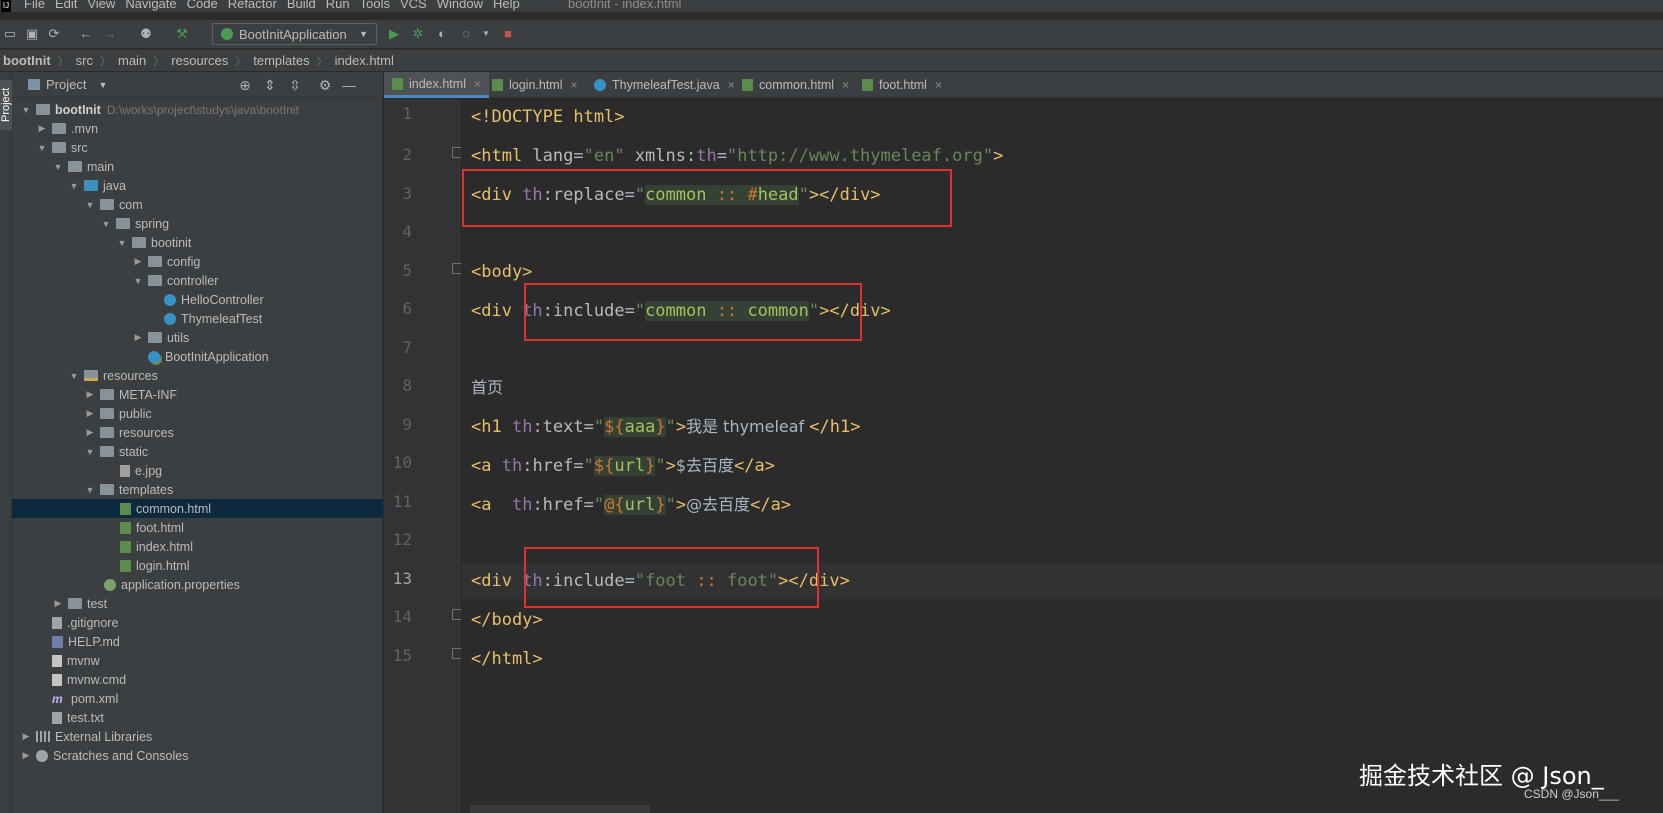 This screenshot has width=1663, height=813. I want to click on menu-tools: Tools, so click(375, 5).